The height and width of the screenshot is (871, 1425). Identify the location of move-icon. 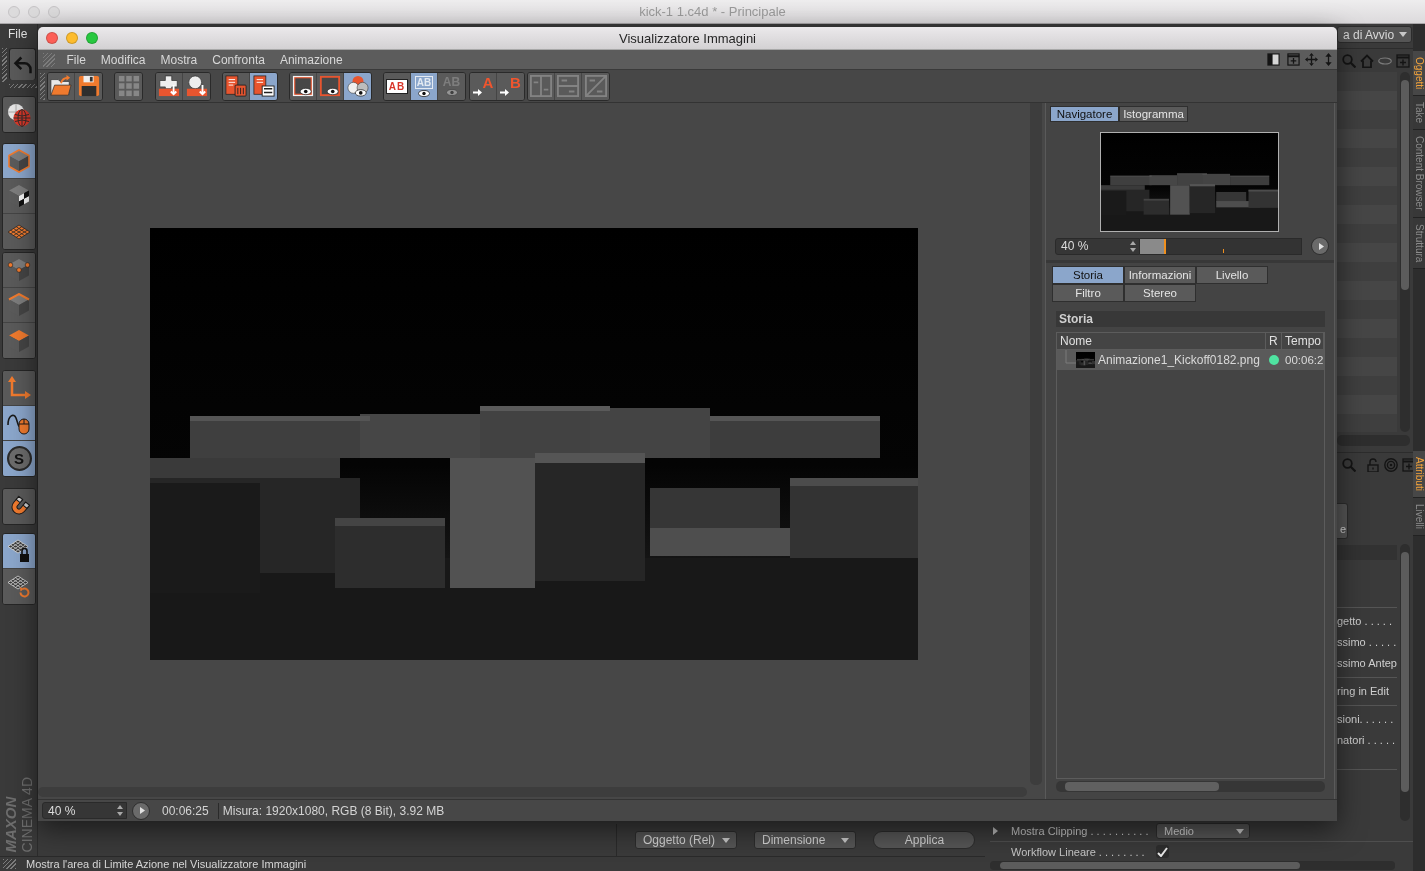
(1311, 59).